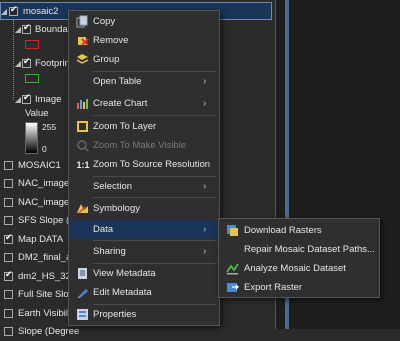  I want to click on menu-item-remove: Remove, so click(144, 40).